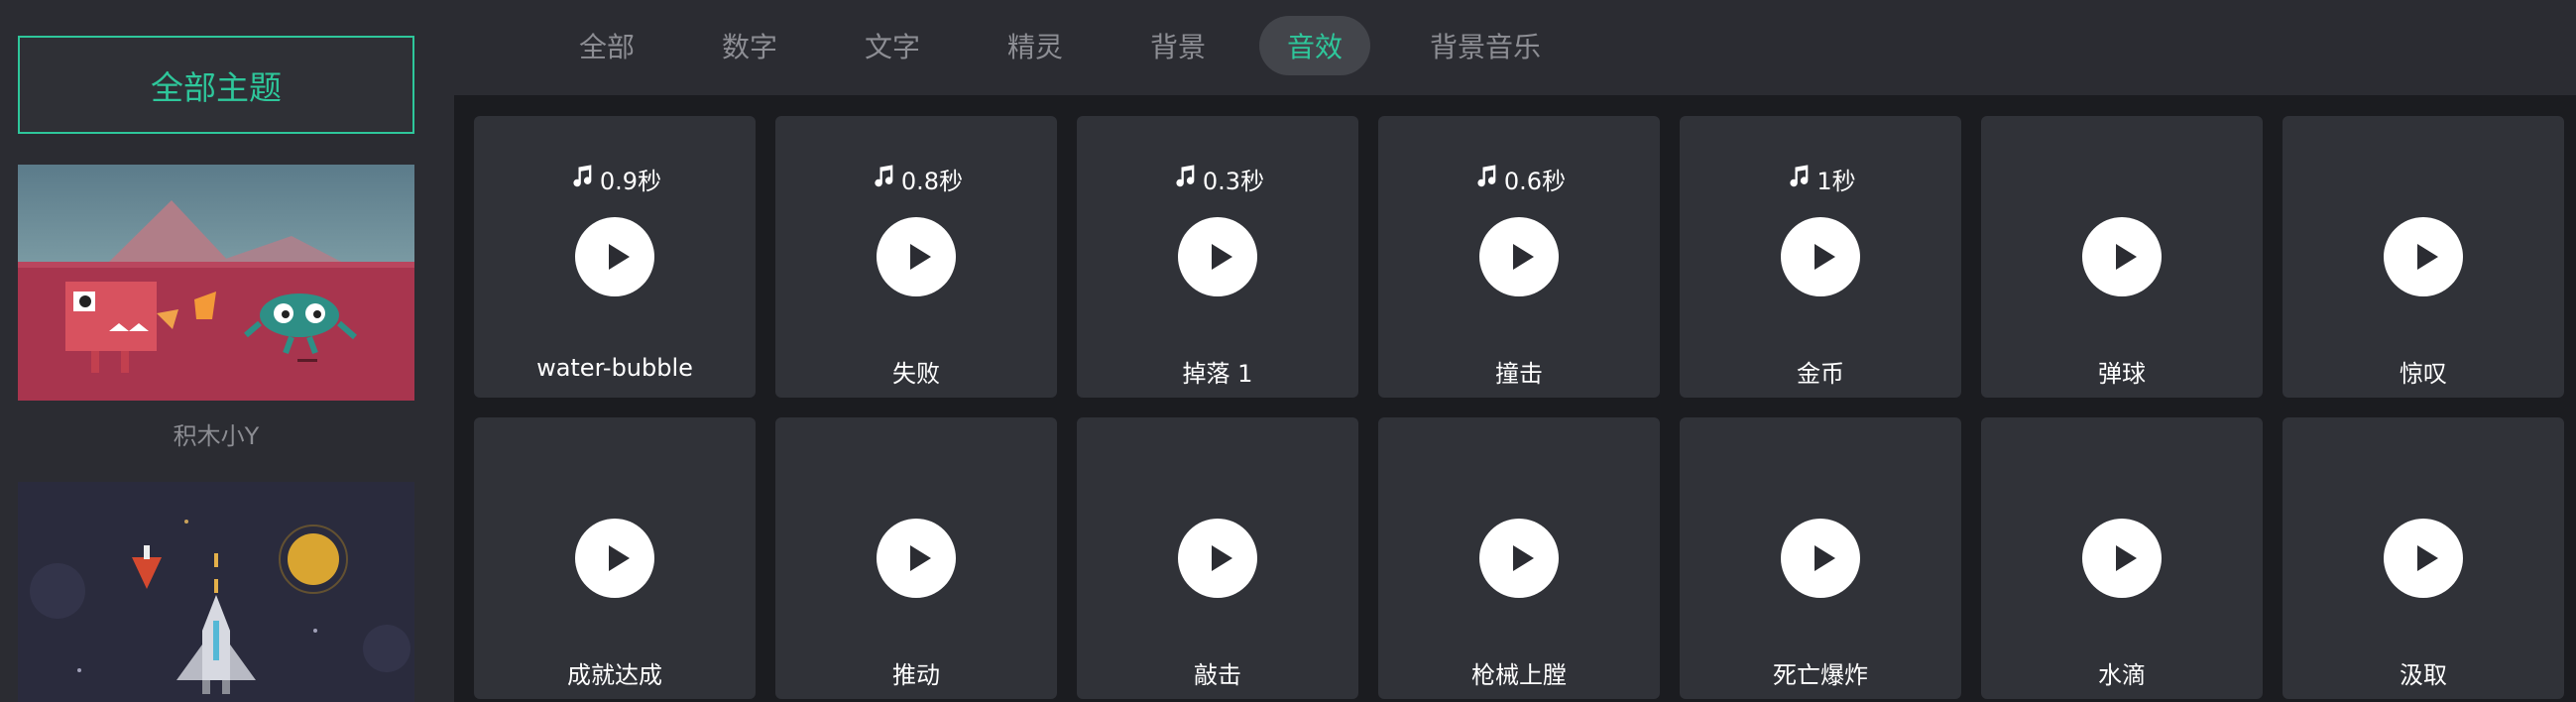  I want to click on sound-name: 弹球, so click(2122, 374).